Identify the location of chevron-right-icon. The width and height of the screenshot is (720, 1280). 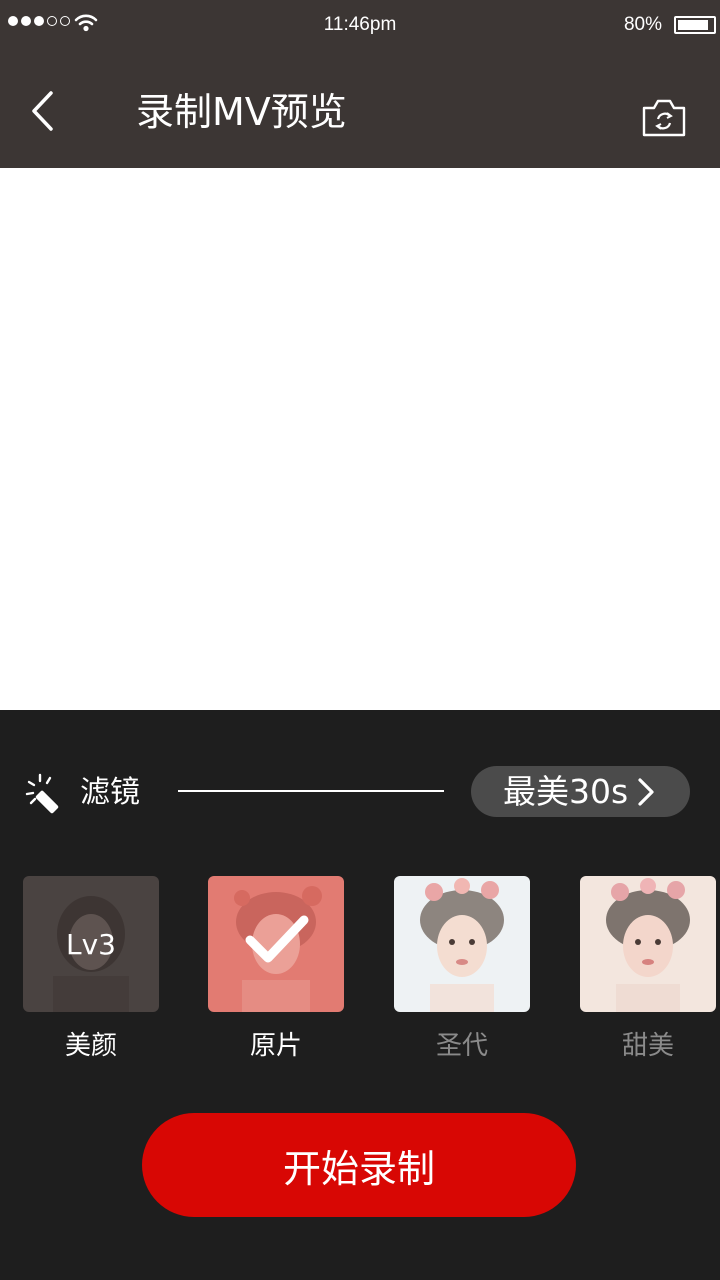
(646, 791).